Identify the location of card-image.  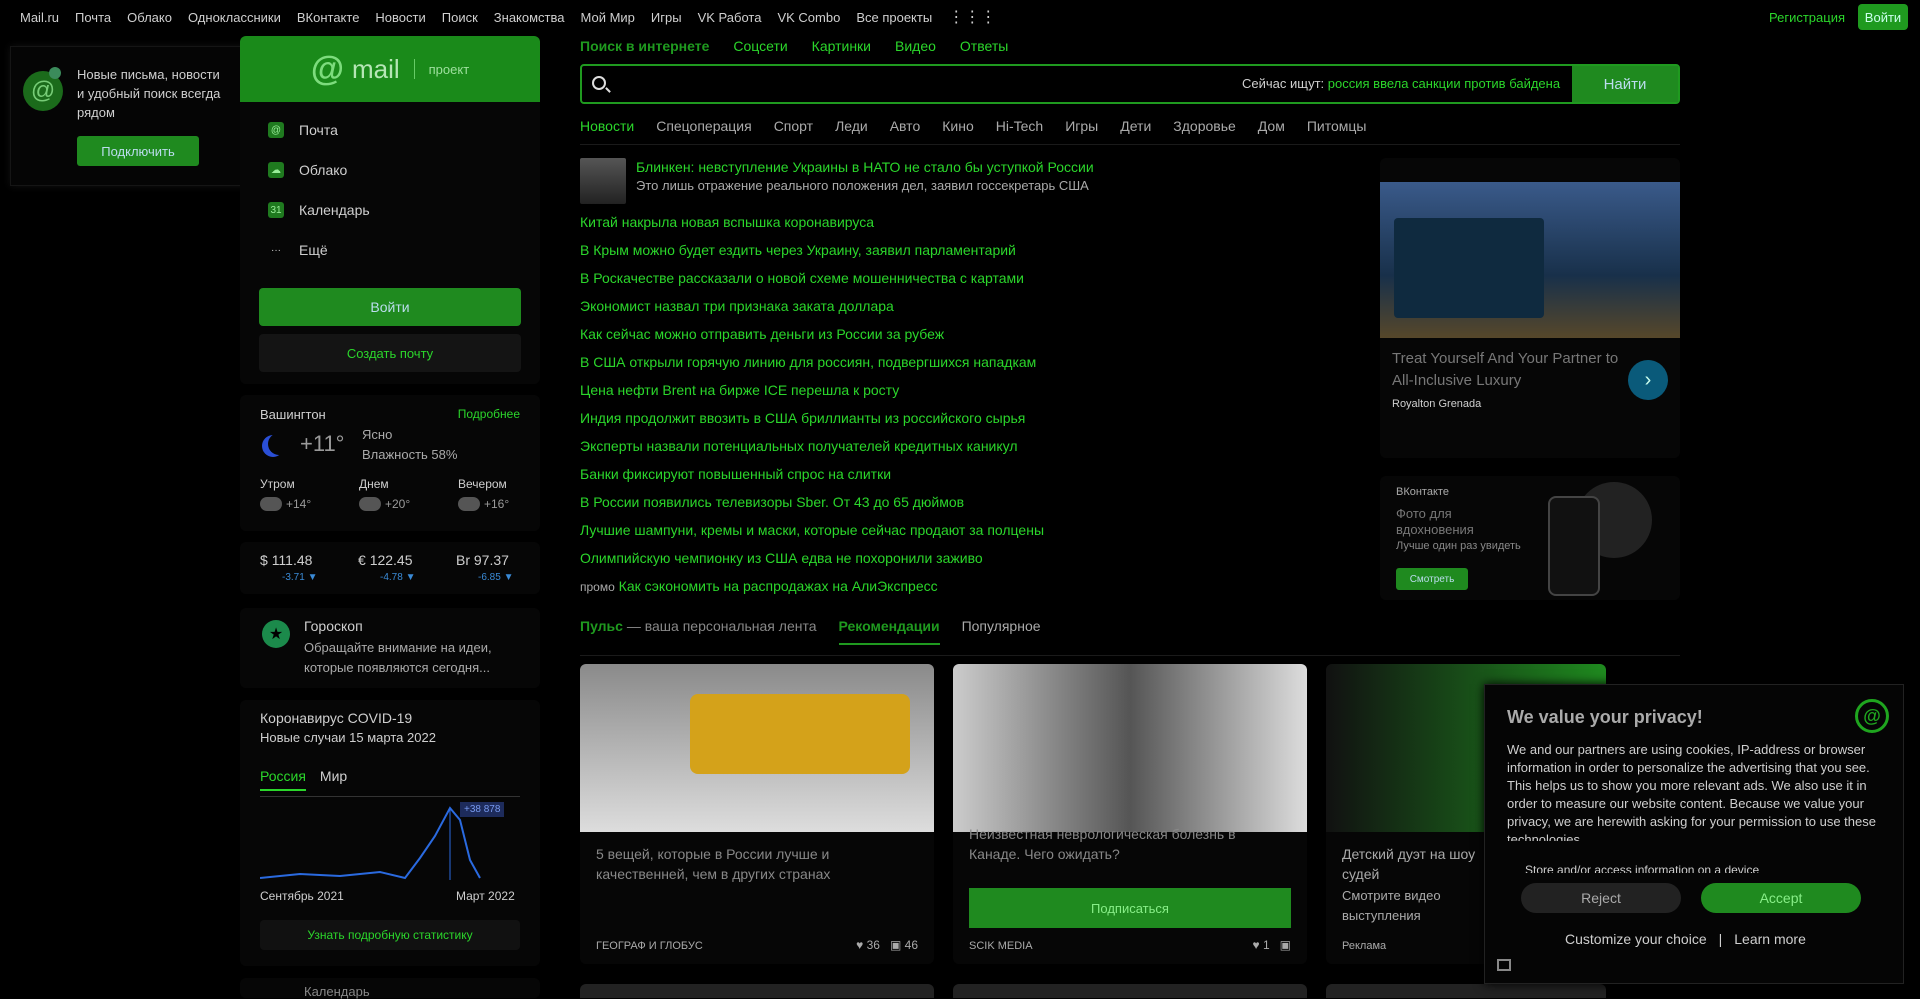
(757, 748).